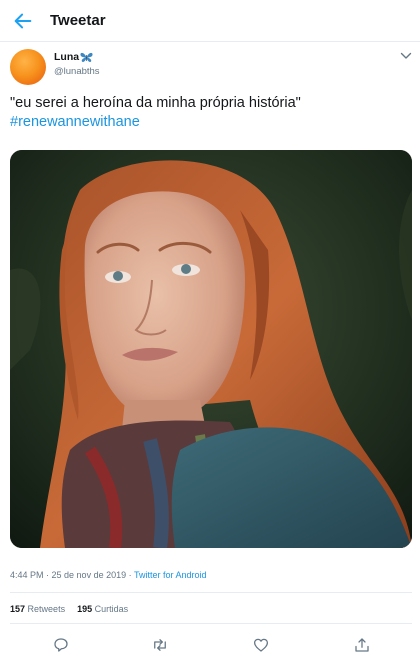 The image size is (420, 662). What do you see at coordinates (67, 57) in the screenshot?
I see `author-name-text: Luna` at bounding box center [67, 57].